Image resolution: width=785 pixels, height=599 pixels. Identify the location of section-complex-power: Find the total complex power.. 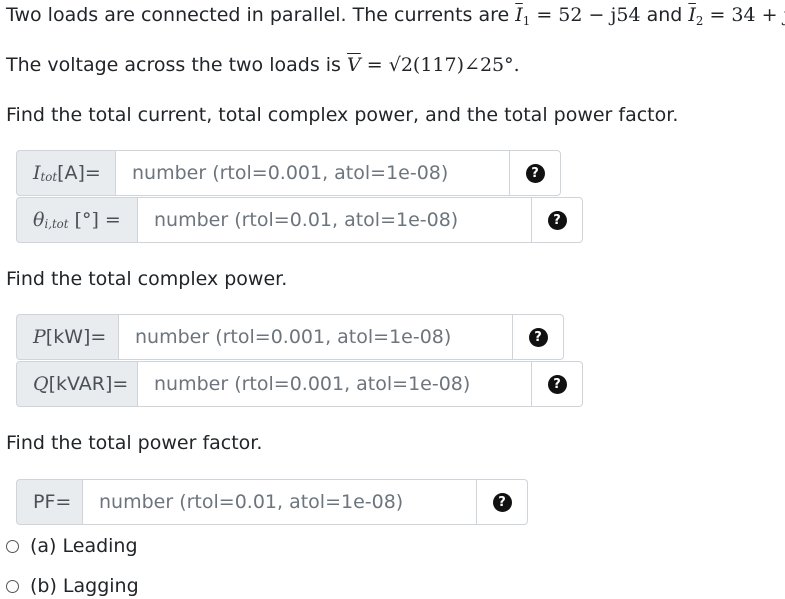
(147, 279).